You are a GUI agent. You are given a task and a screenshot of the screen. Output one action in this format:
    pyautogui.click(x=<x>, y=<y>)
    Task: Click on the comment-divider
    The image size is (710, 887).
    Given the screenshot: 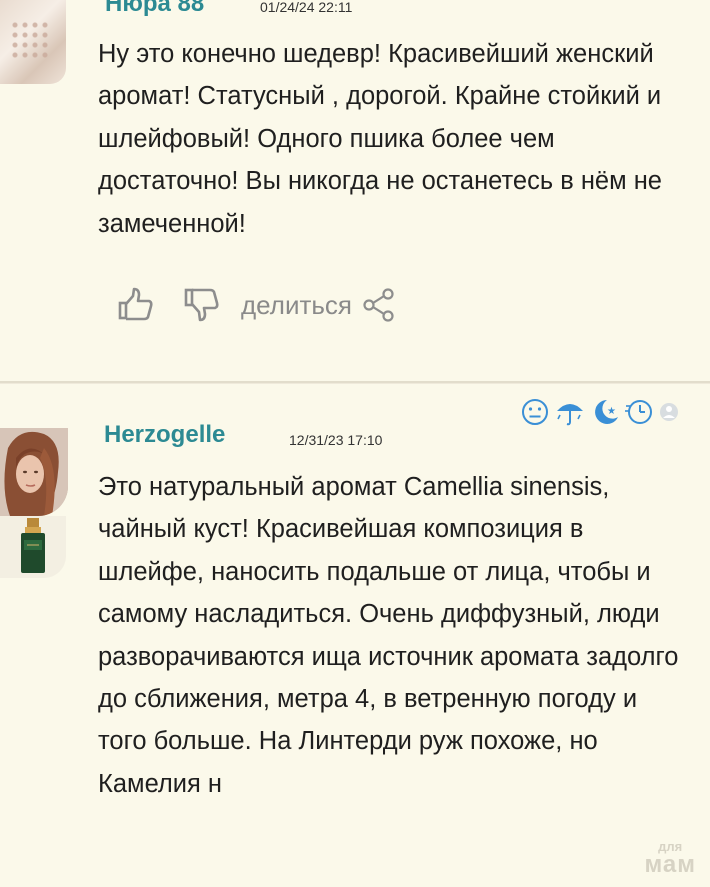 What is the action you would take?
    pyautogui.click(x=355, y=370)
    